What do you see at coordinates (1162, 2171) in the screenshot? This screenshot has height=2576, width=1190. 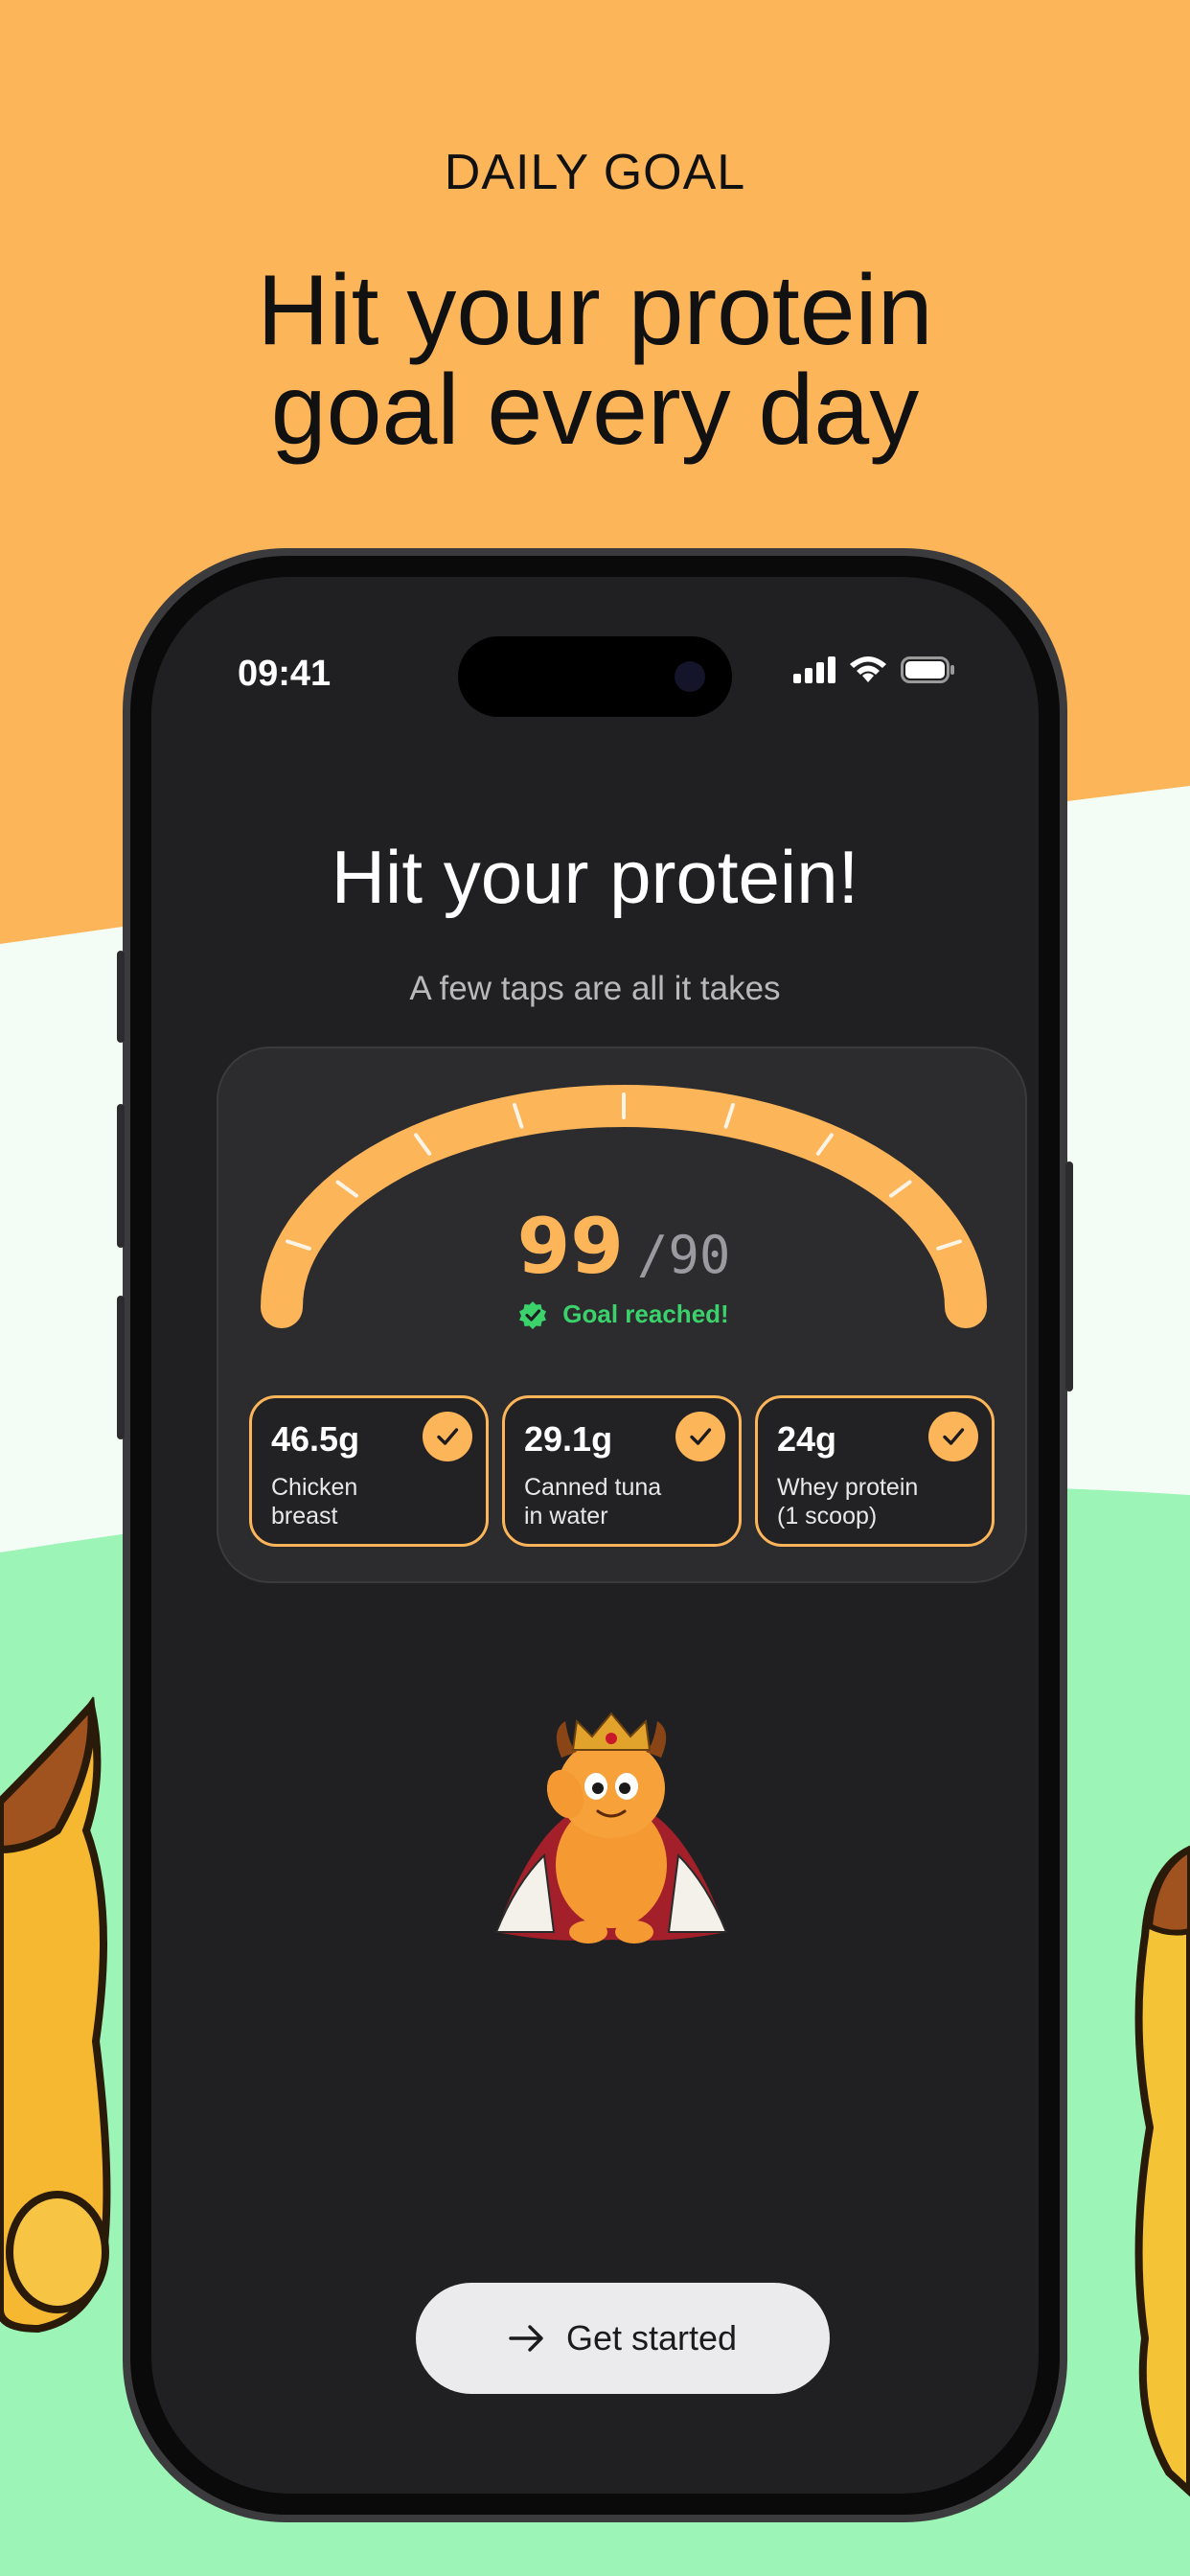 I see `right-mascot-illustration` at bounding box center [1162, 2171].